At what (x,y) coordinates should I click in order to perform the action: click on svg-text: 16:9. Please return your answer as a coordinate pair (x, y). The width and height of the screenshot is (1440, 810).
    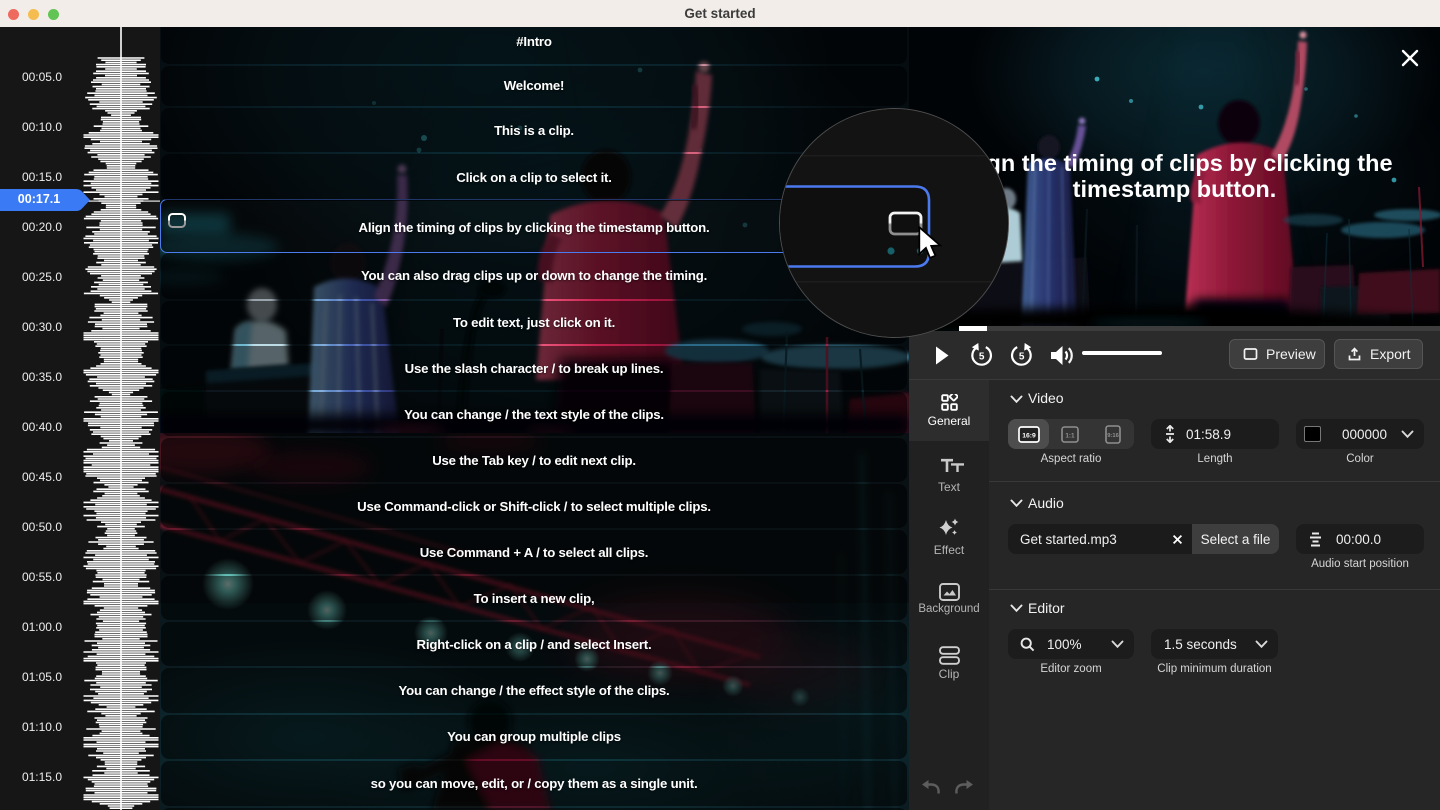
    Looking at the image, I should click on (1029, 436).